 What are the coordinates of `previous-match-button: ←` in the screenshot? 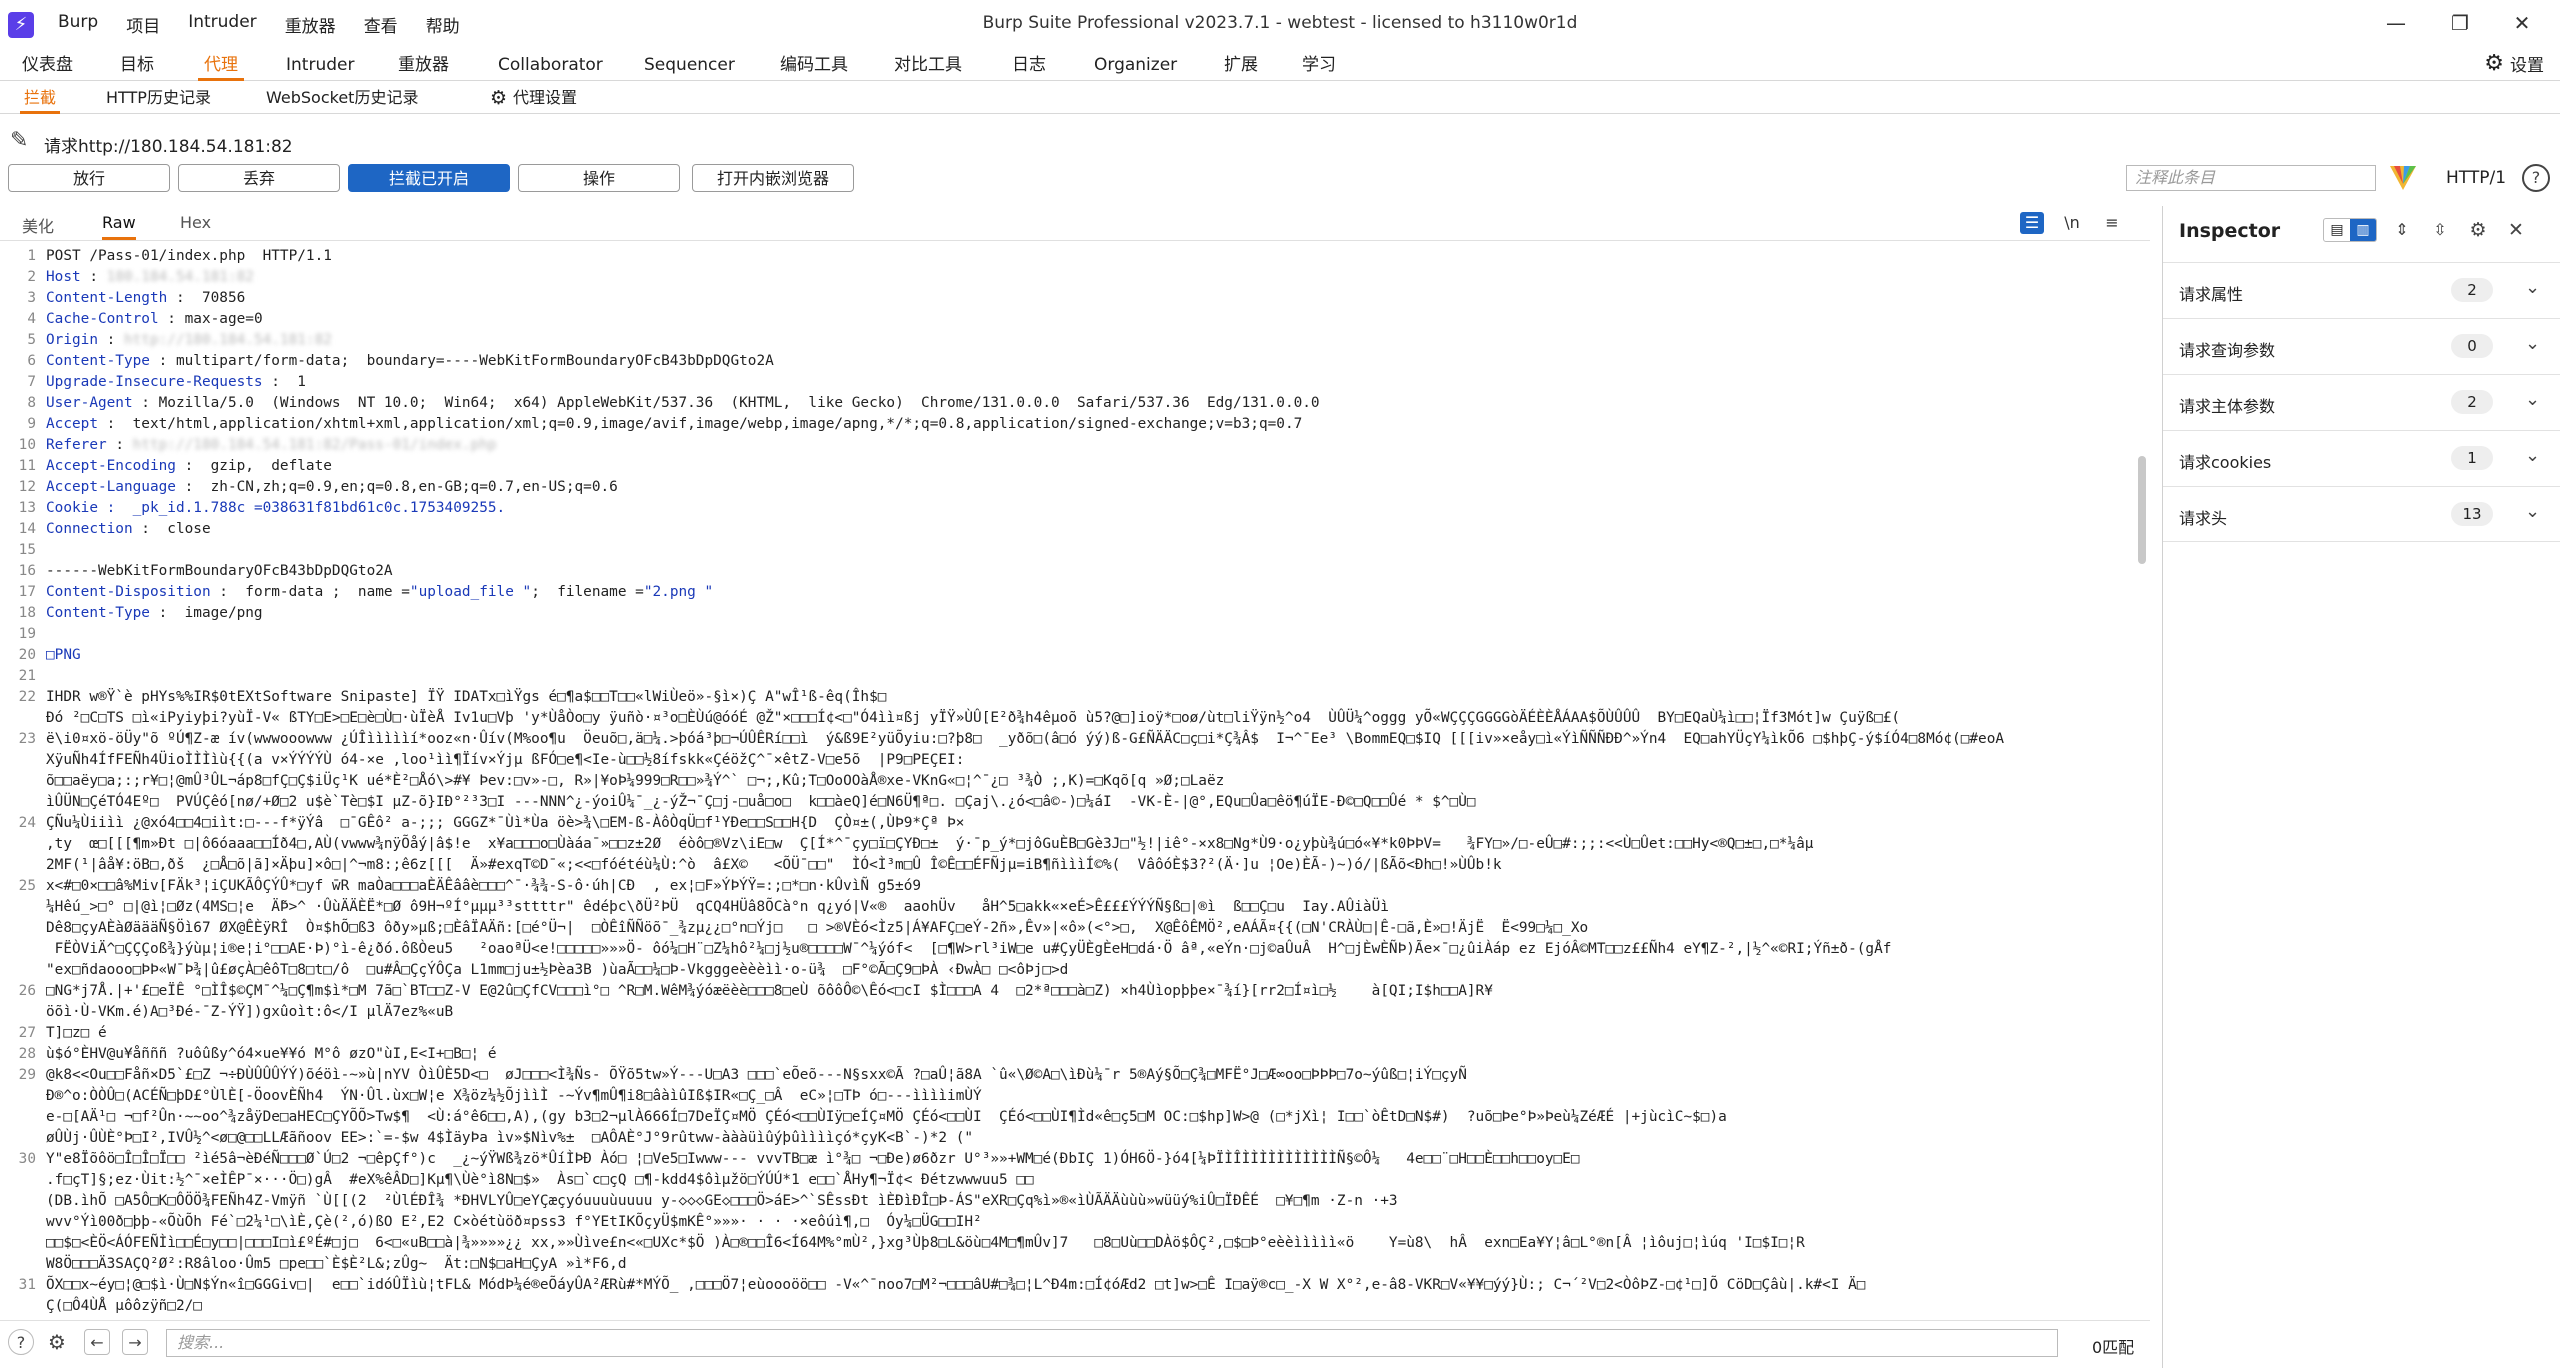 It's located at (97, 1342).